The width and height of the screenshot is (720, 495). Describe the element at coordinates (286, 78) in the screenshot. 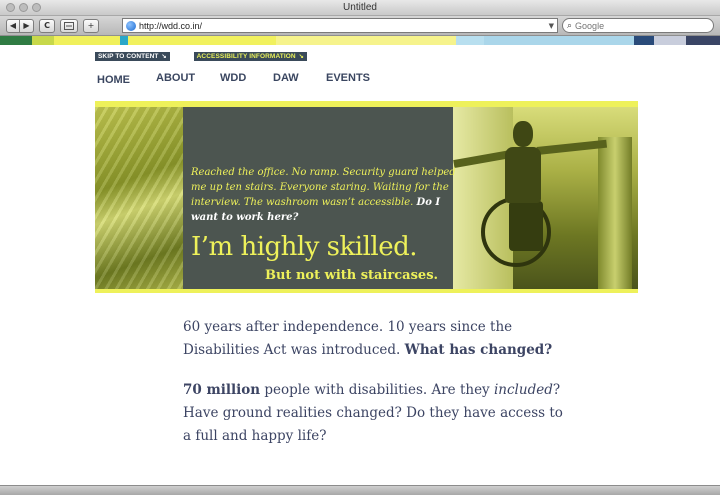

I see `nav-daw: DAW` at that location.